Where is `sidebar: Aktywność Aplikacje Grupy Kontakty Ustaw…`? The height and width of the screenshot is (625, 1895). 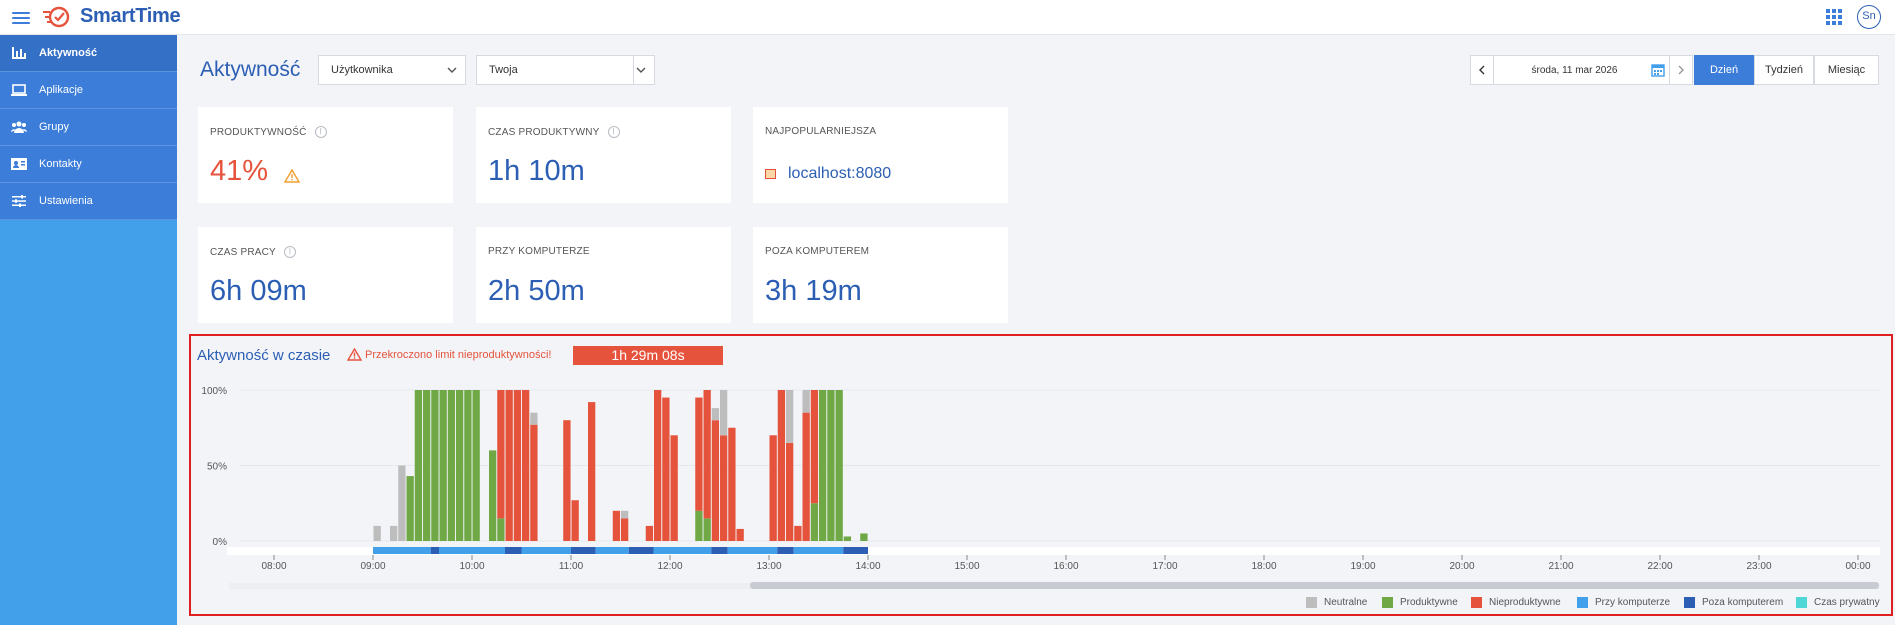
sidebar: Aktywność Aplikacje Grupy Kontakty Ustaw… is located at coordinates (88, 330).